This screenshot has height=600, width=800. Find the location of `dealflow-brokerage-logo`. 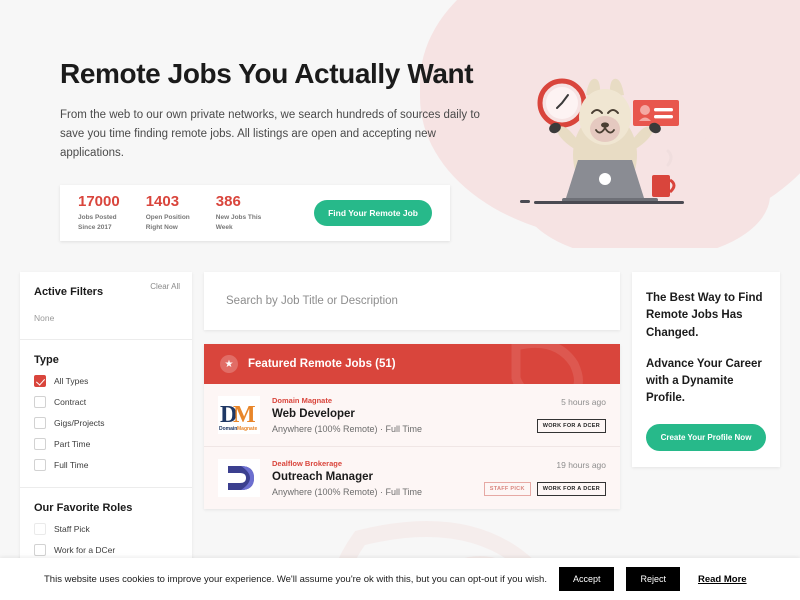

dealflow-brokerage-logo is located at coordinates (239, 478).